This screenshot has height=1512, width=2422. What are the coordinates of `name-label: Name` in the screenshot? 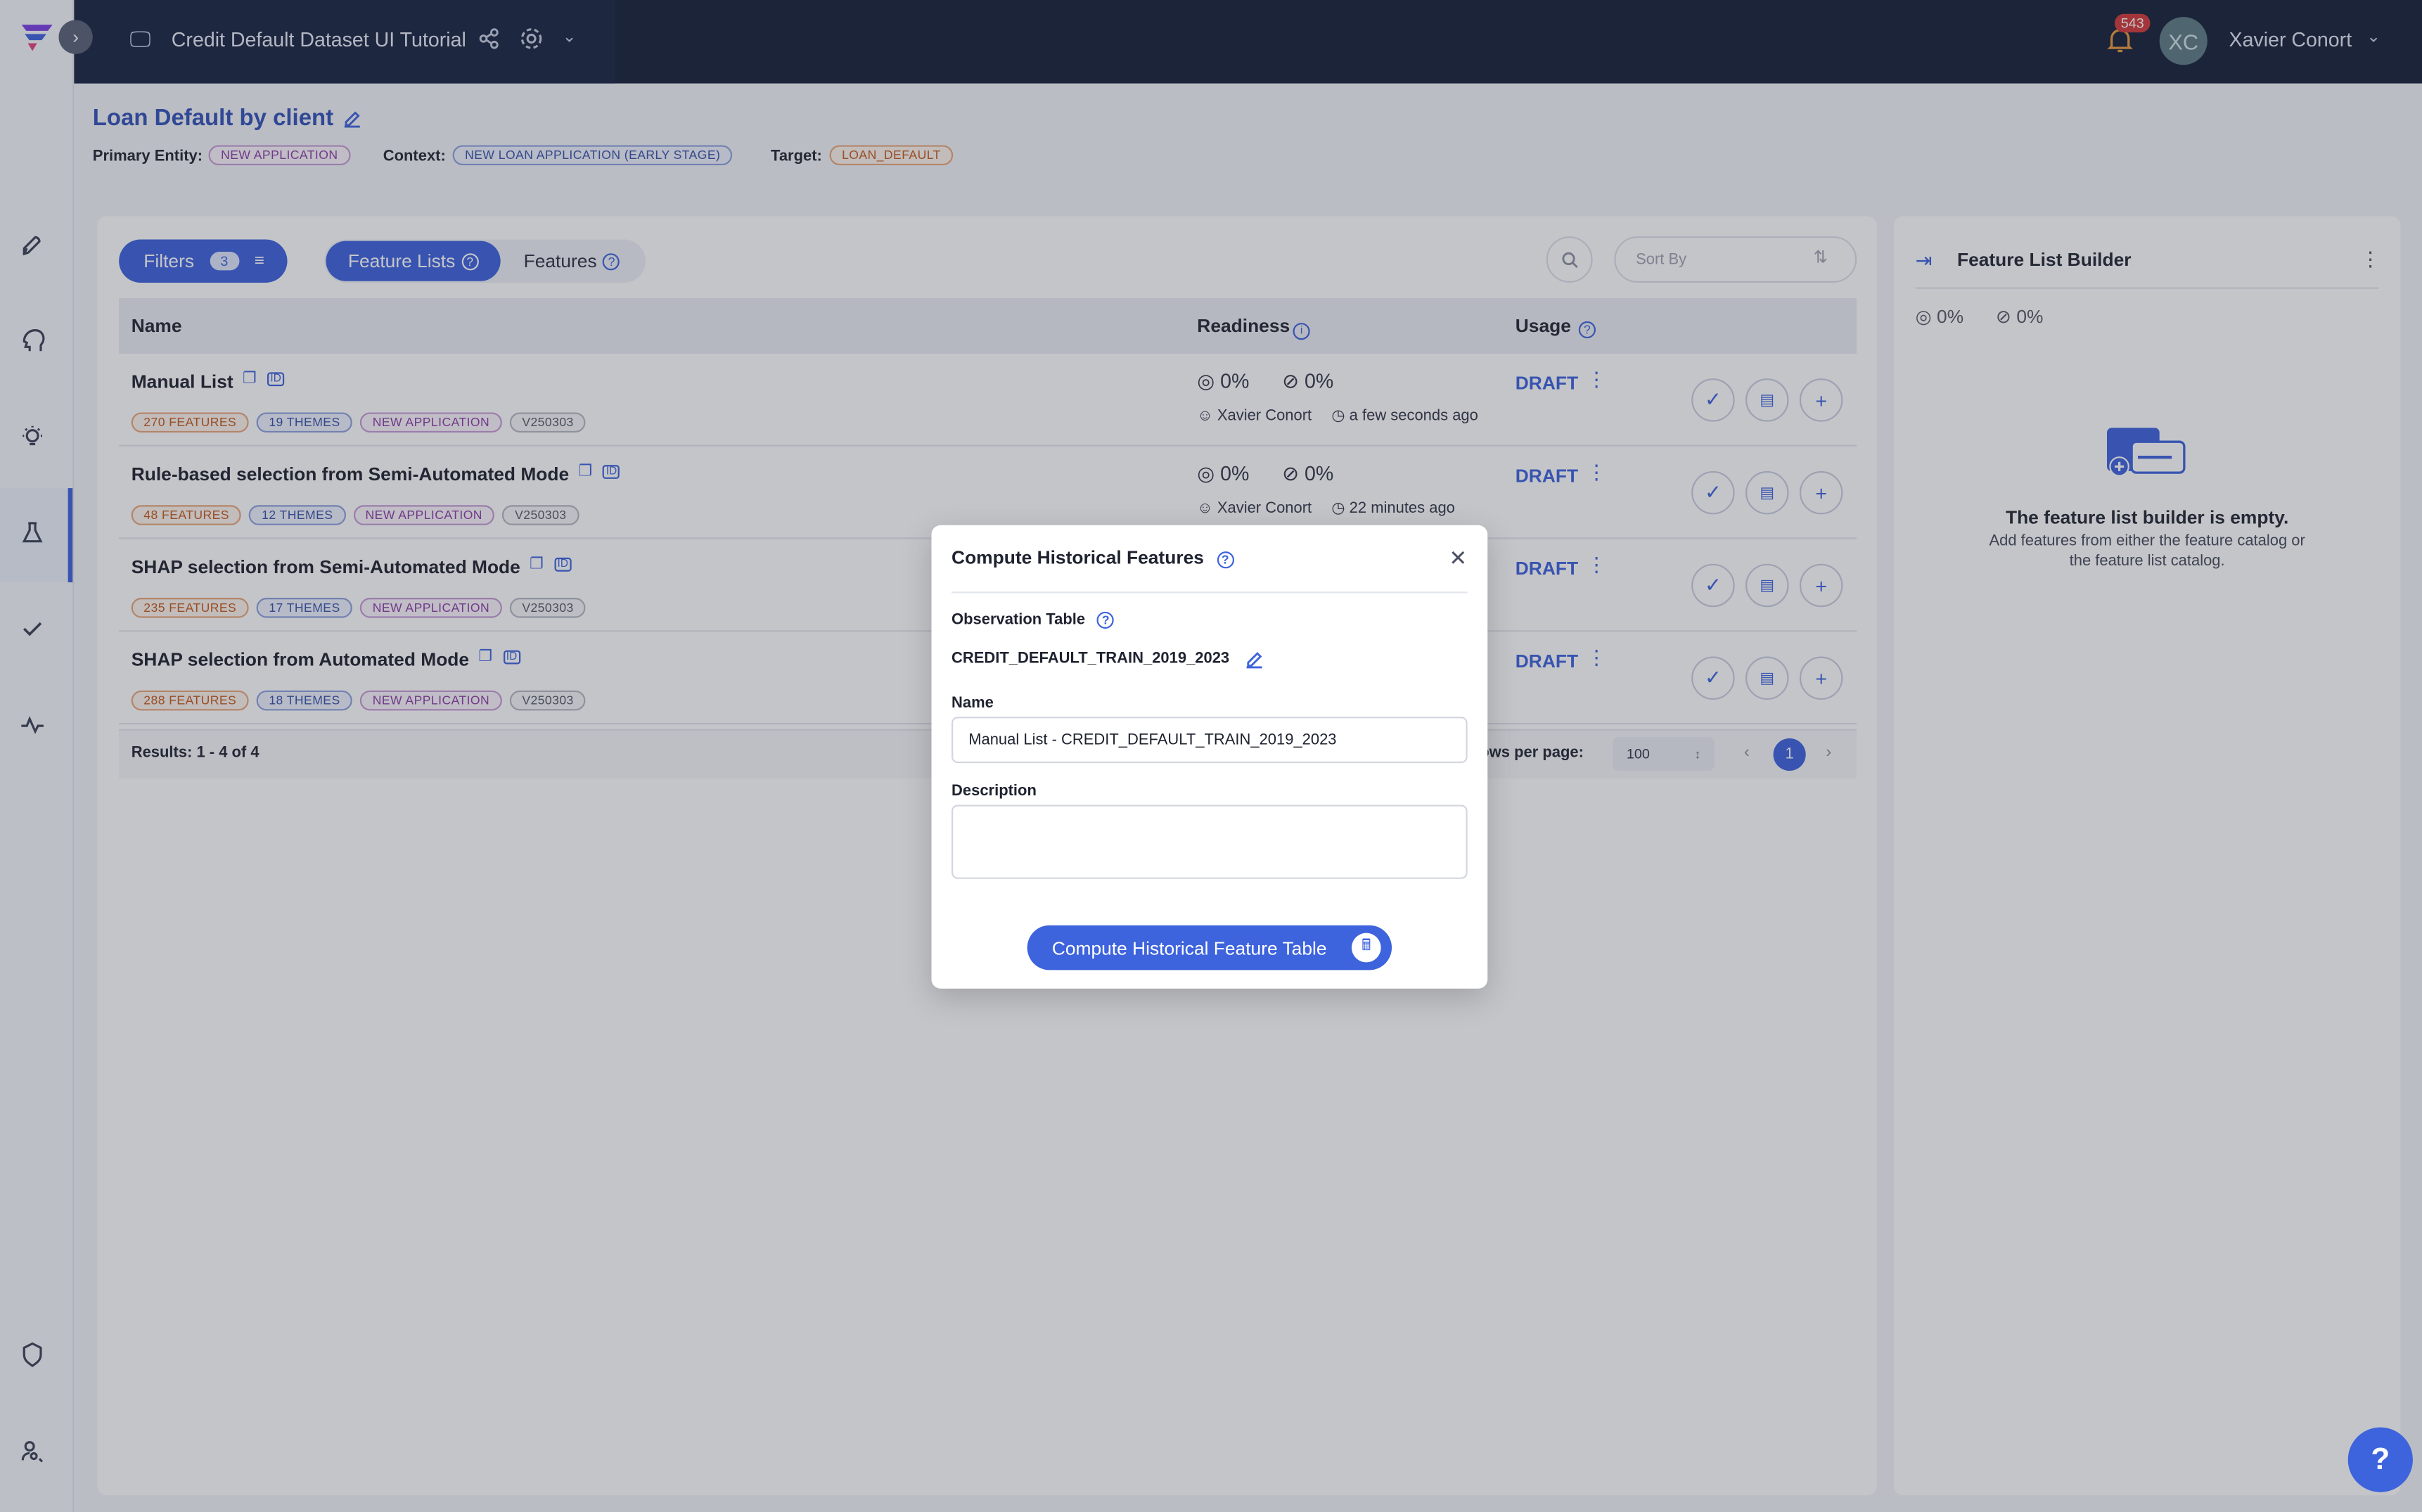 It's located at (973, 703).